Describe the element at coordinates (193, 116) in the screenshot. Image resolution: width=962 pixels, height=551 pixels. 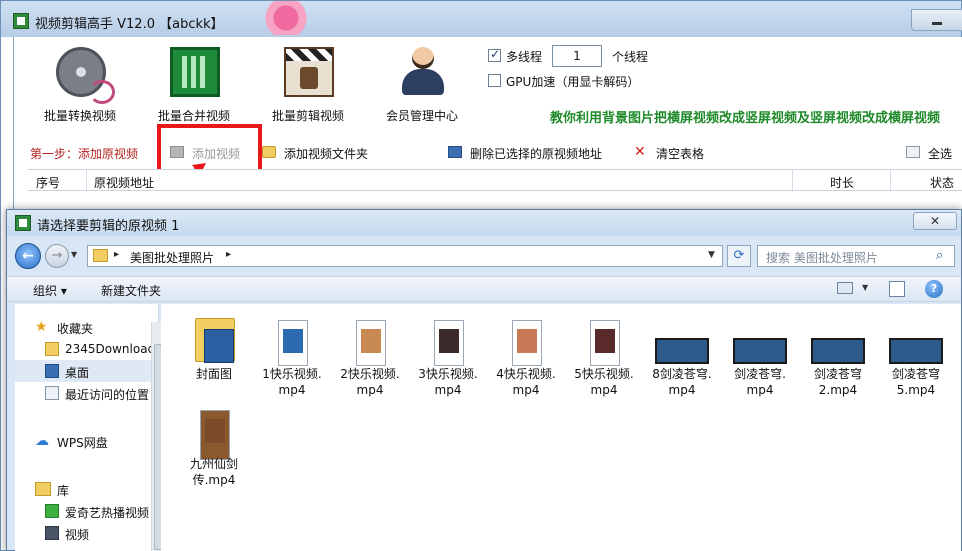
I see `batch-merge-label: 批量合并视频` at that location.